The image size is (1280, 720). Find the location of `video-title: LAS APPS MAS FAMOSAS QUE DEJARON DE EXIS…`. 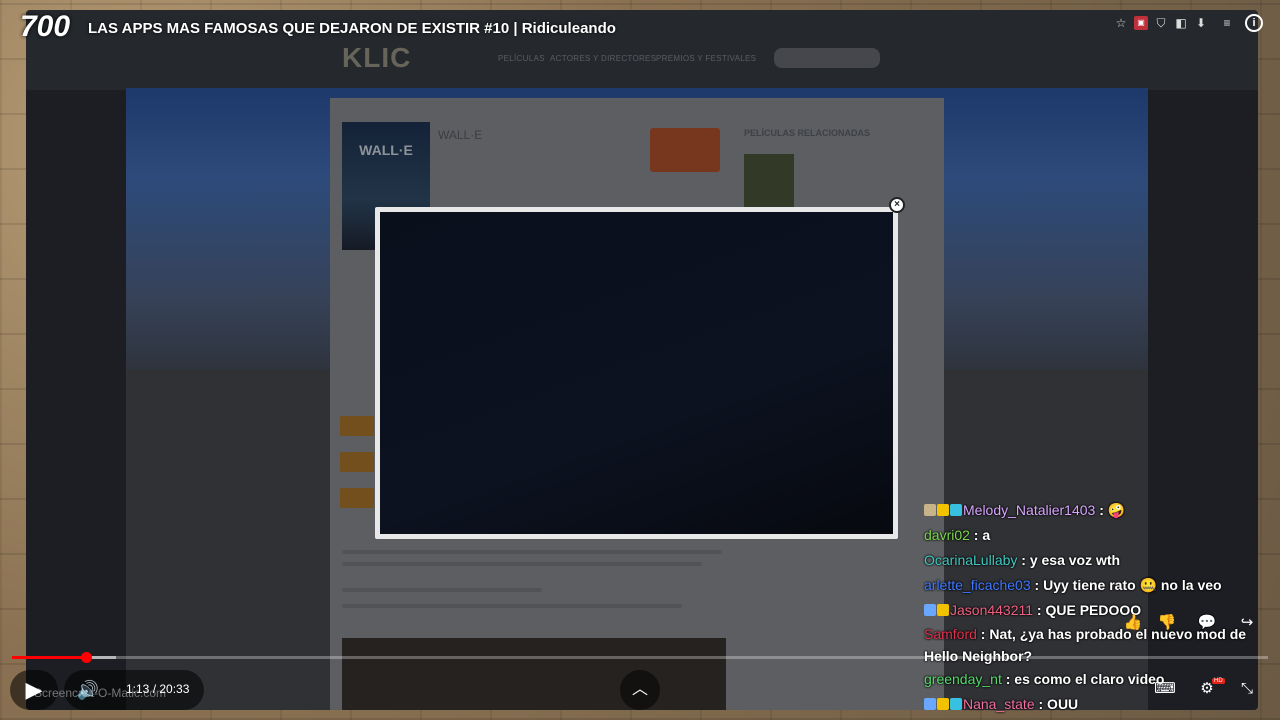

video-title: LAS APPS MAS FAMOSAS QUE DEJARON DE EXIS… is located at coordinates (352, 28).